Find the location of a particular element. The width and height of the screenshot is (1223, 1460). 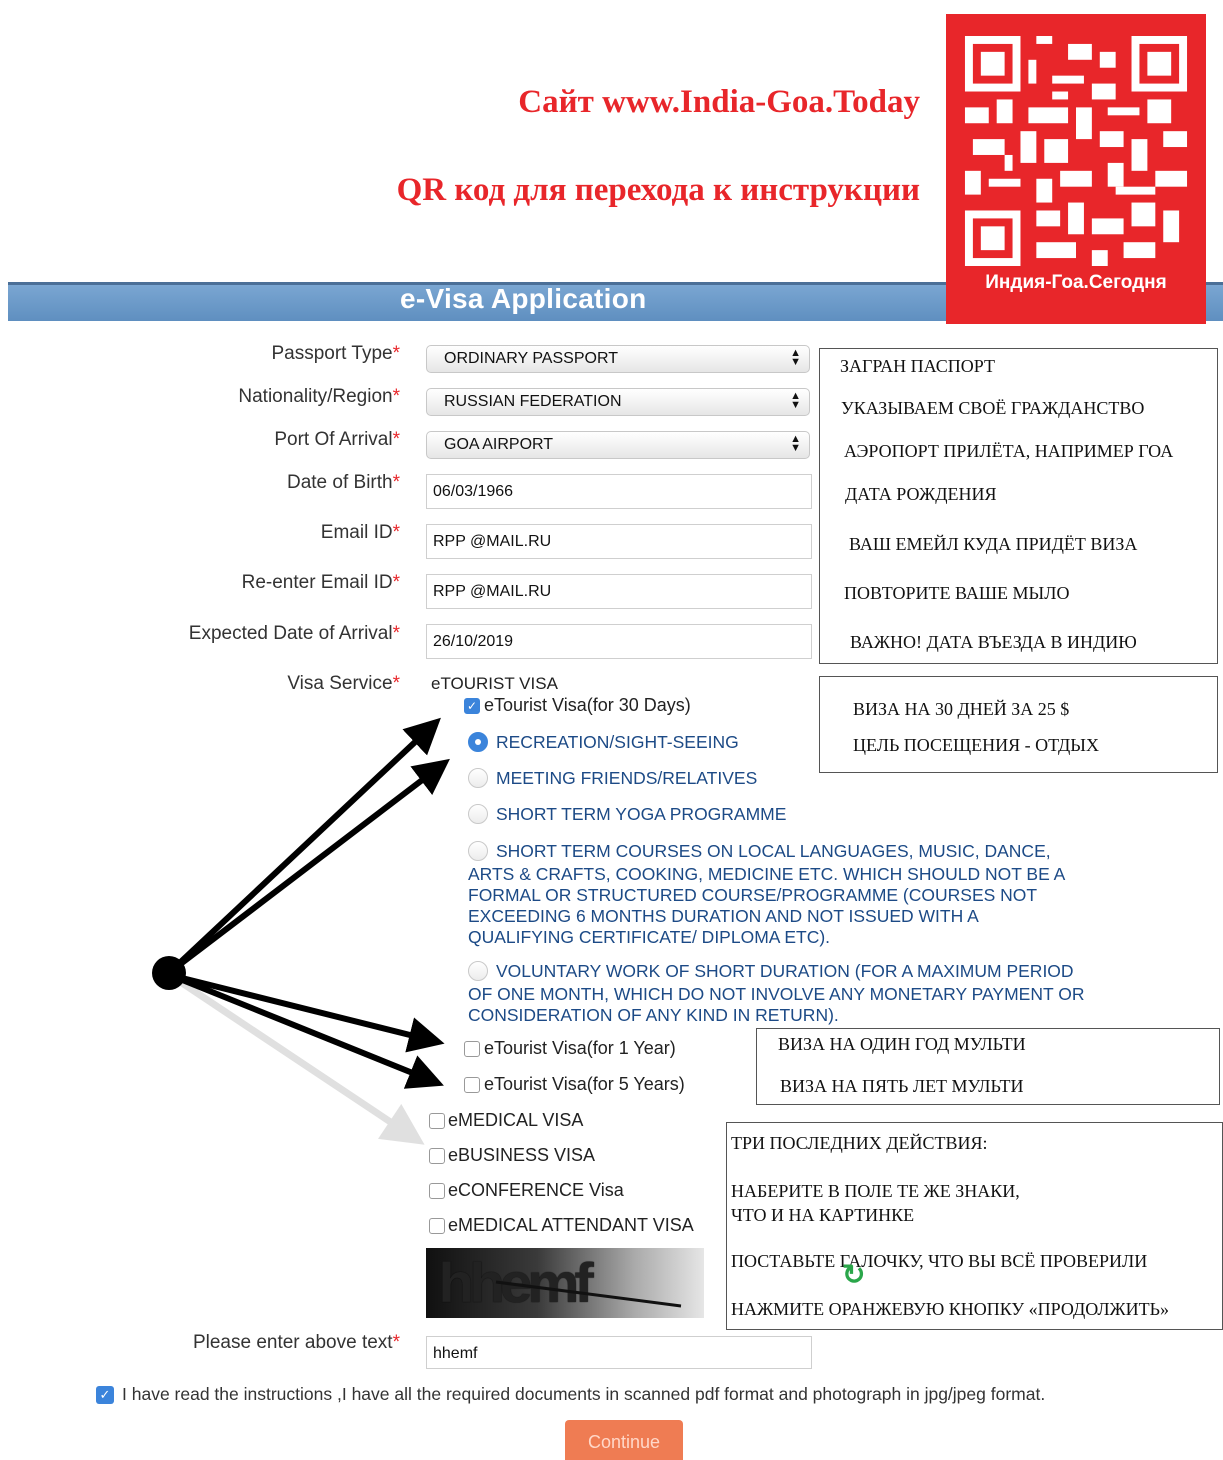

arrow-to-30days is located at coordinates (304, 846).